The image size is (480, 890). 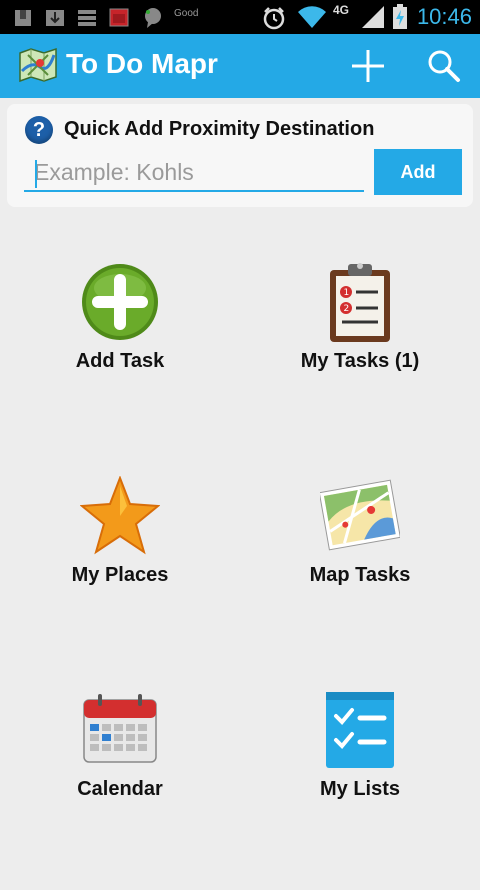 What do you see at coordinates (341, 10) in the screenshot?
I see `network-type: 4G` at bounding box center [341, 10].